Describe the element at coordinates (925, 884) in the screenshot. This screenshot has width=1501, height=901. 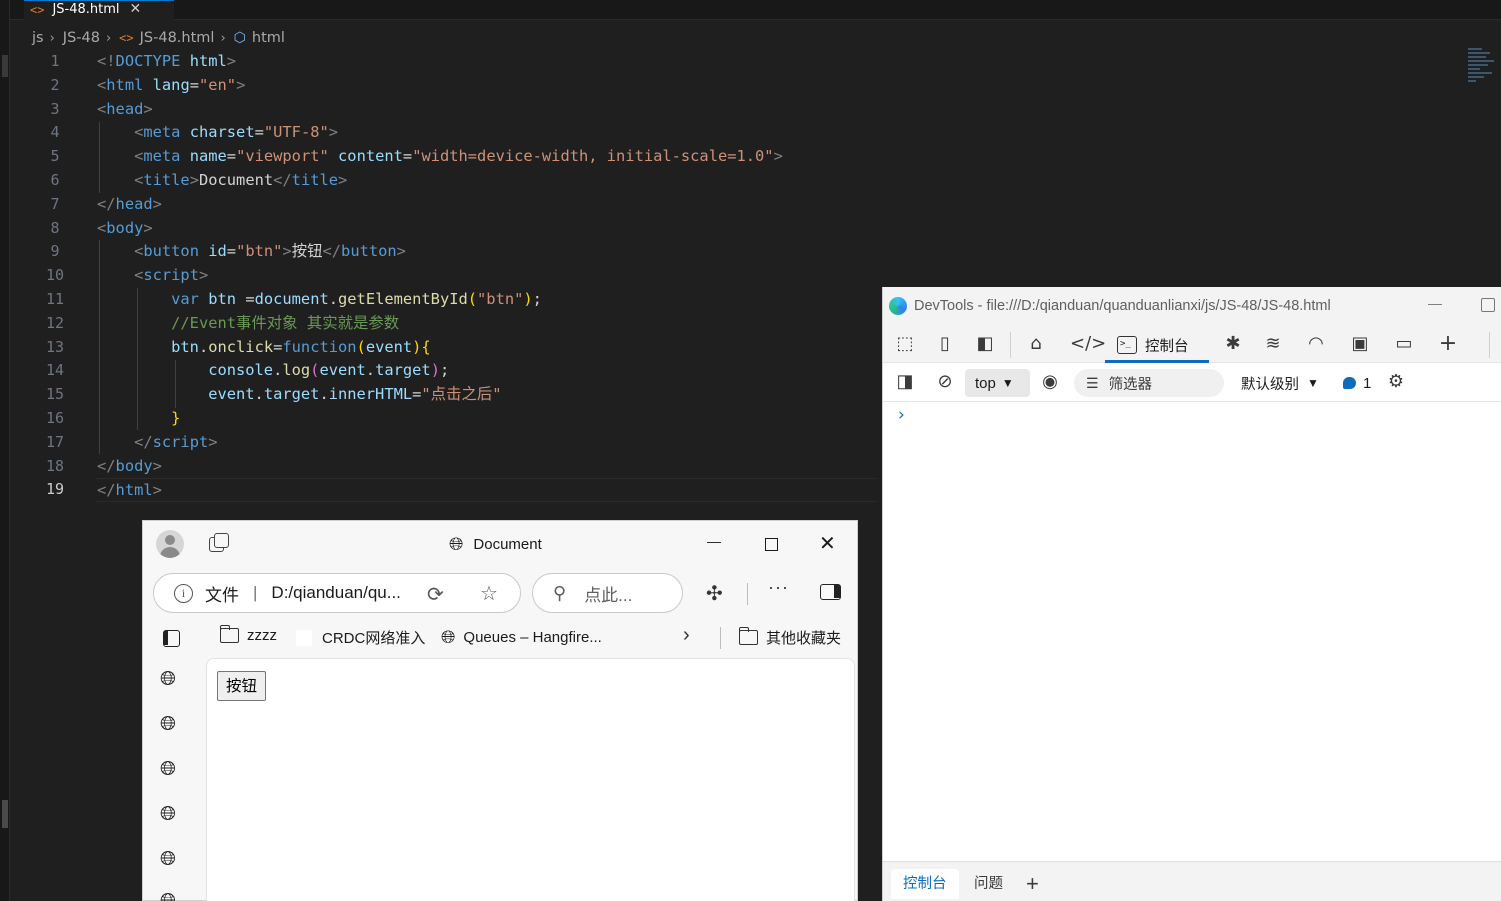
I see `drawer-tab-console: 控制台` at that location.